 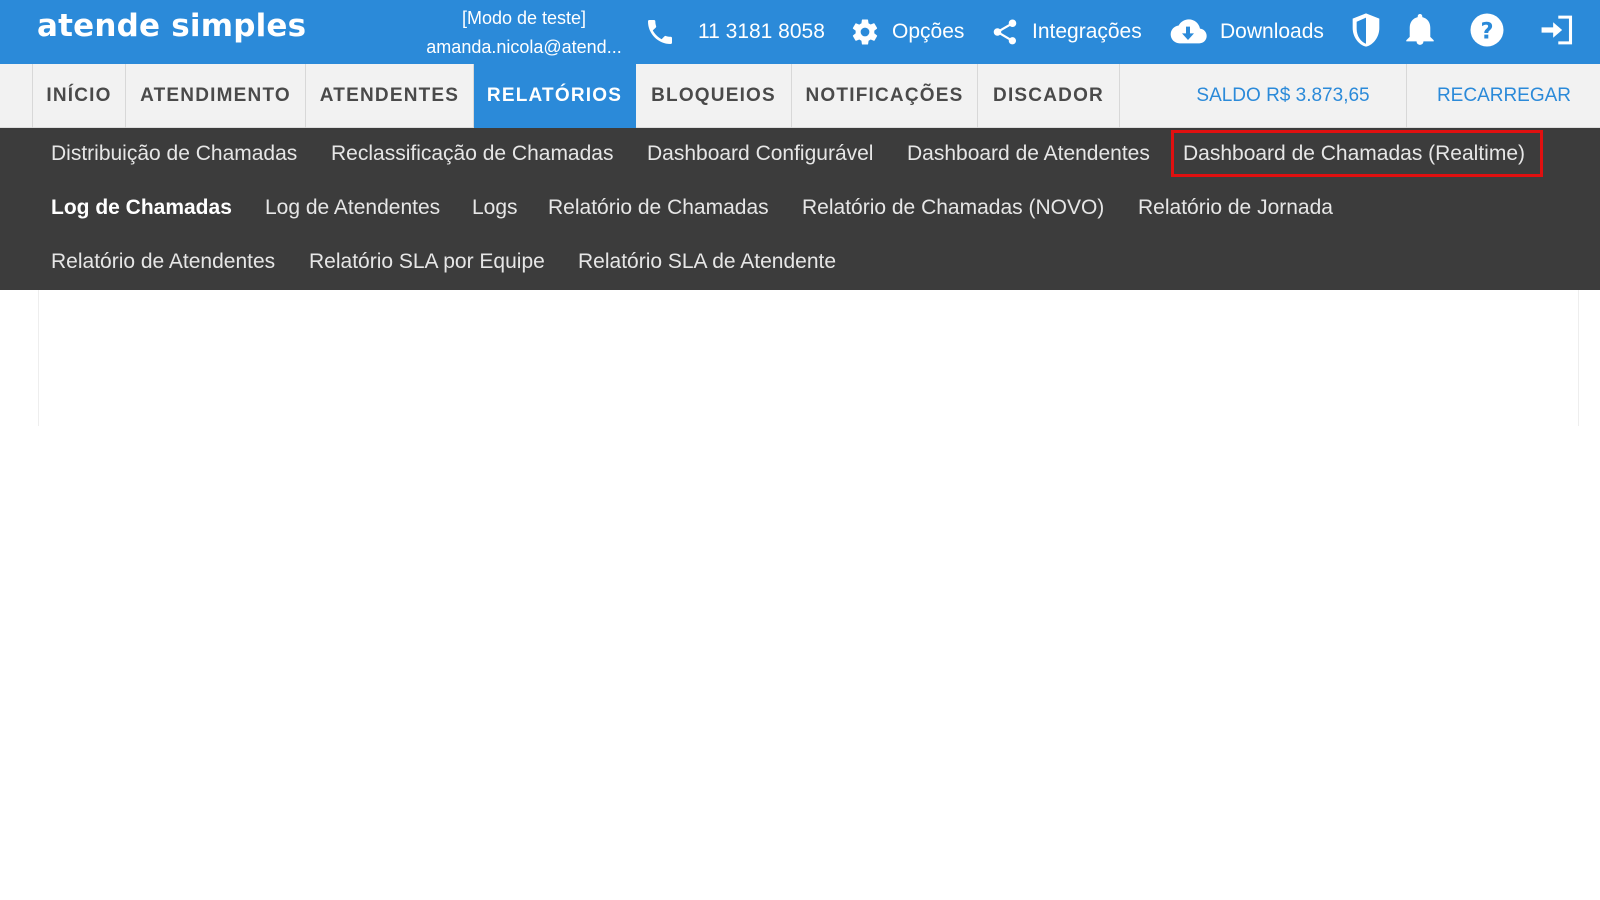 I want to click on shield-button, so click(x=1366, y=32).